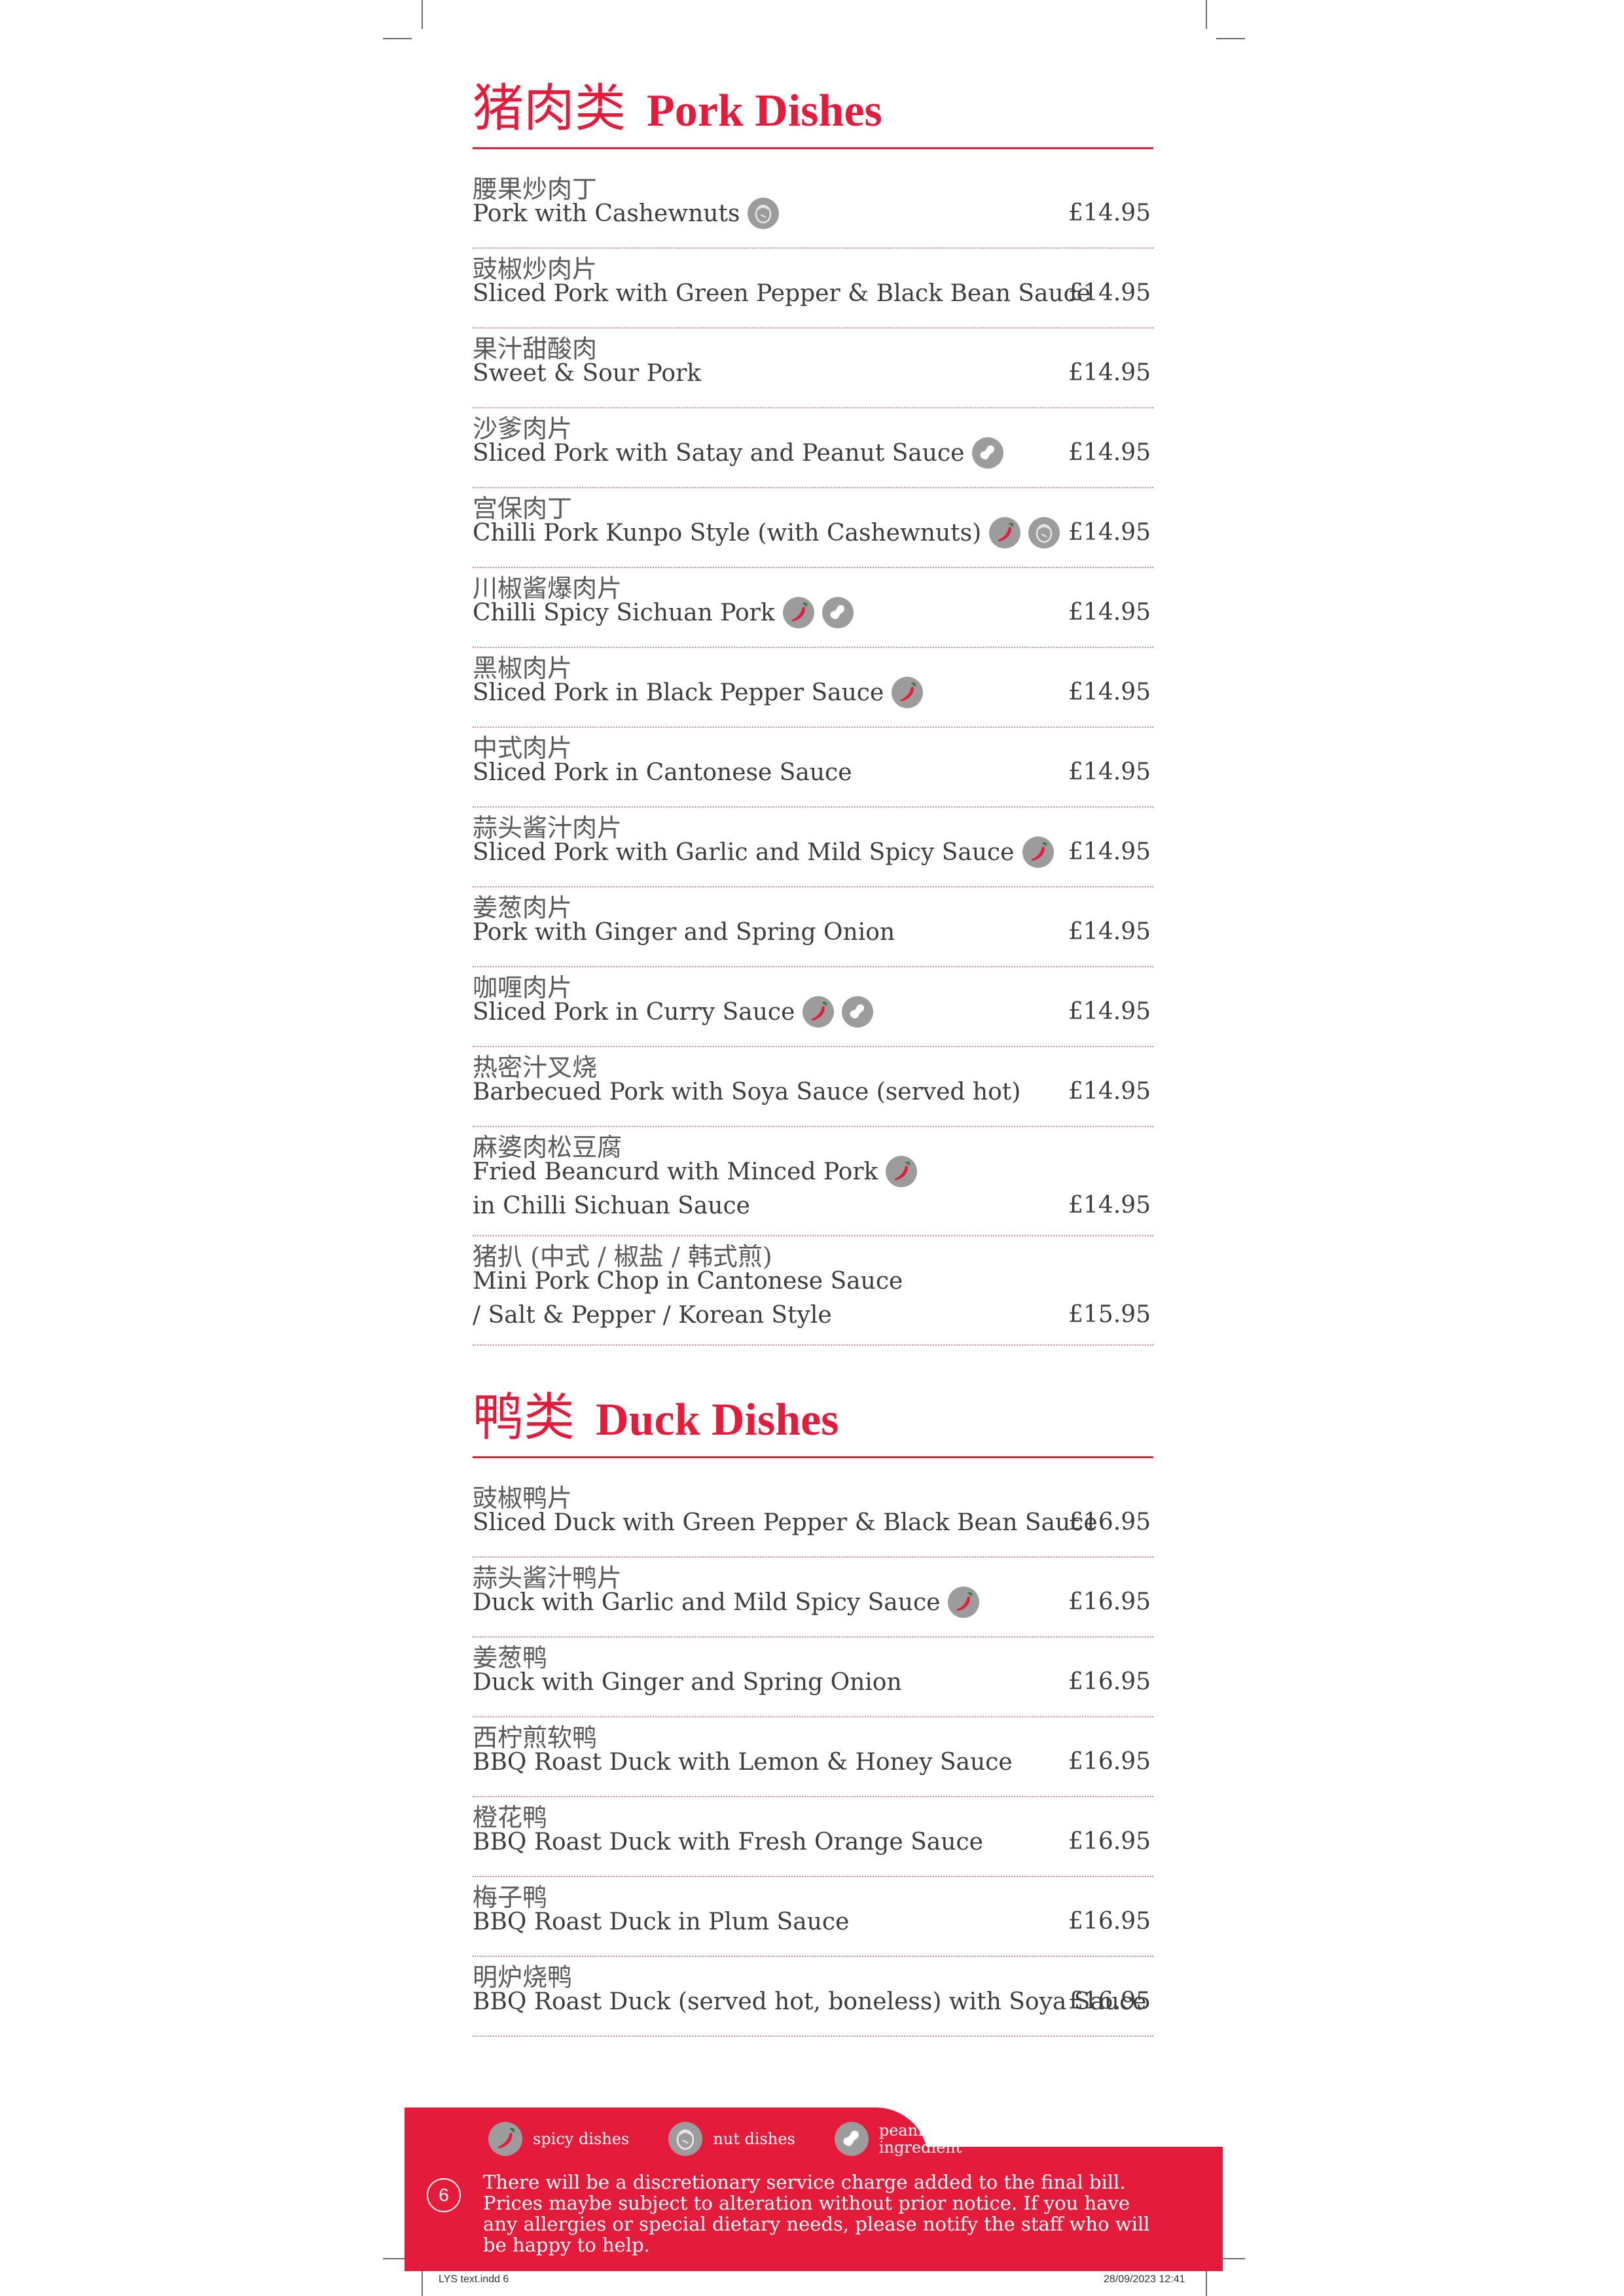  Describe the element at coordinates (652, 1315) in the screenshot. I see `dish-name-en-line2: / Salt & Pepper / Korean Style` at that location.